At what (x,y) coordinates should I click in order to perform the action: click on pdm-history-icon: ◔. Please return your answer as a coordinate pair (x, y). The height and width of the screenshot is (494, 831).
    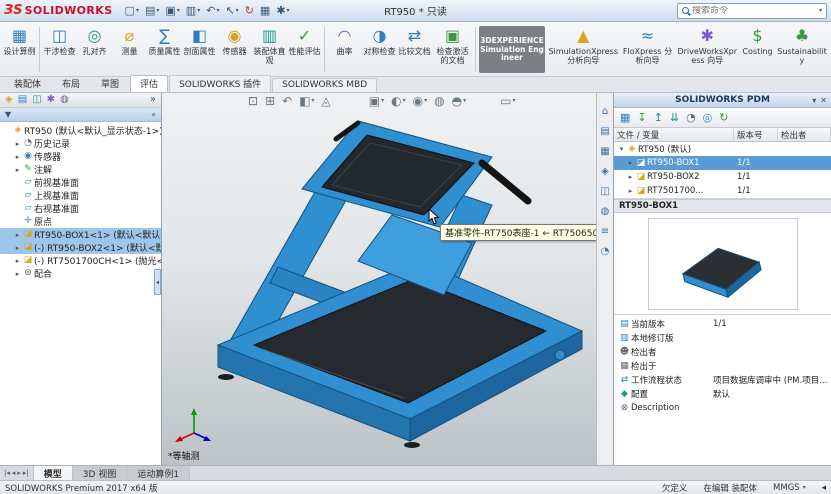
    Looking at the image, I should click on (691, 117).